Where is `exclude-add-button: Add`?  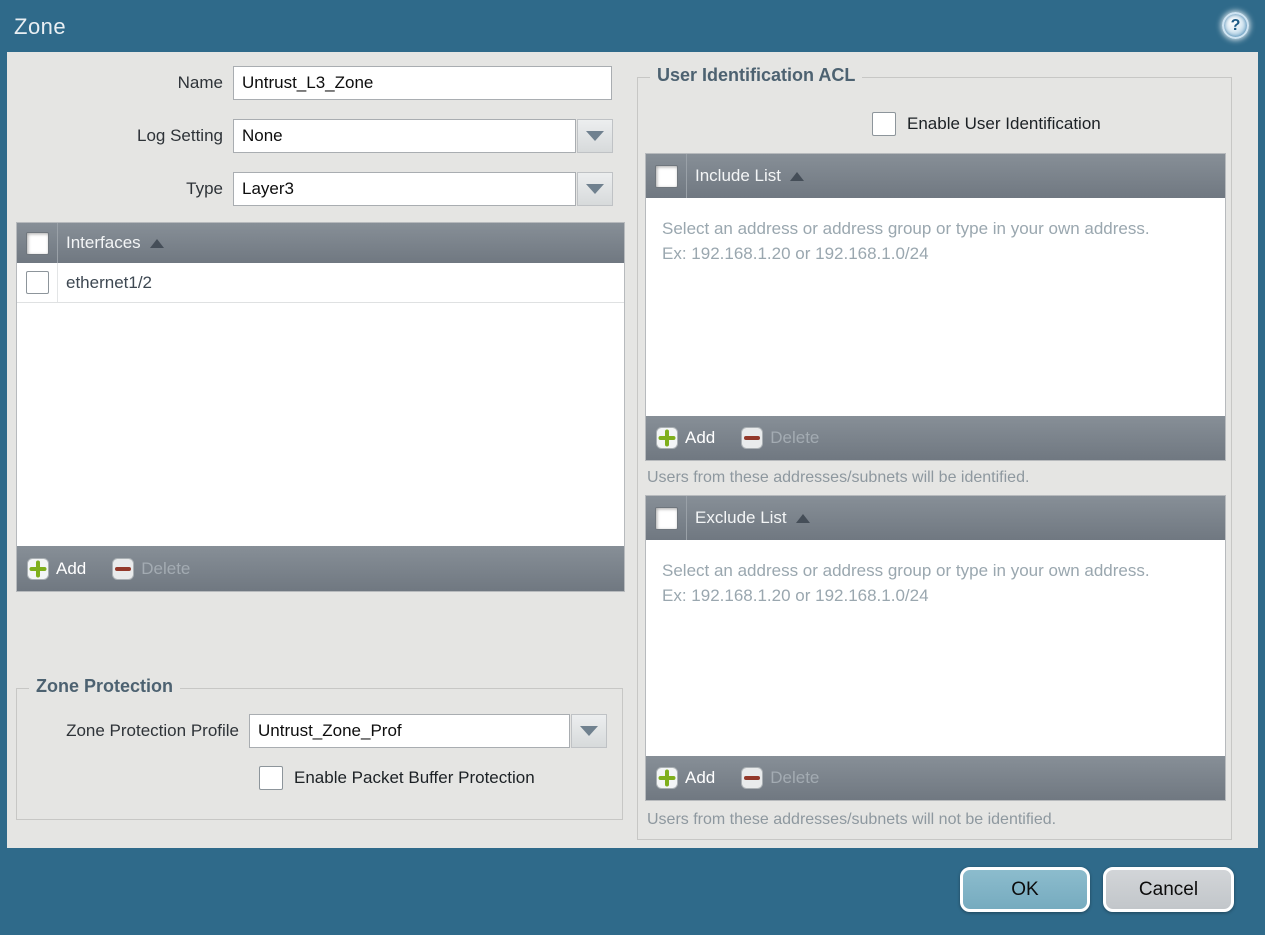
exclude-add-button: Add is located at coordinates (685, 778).